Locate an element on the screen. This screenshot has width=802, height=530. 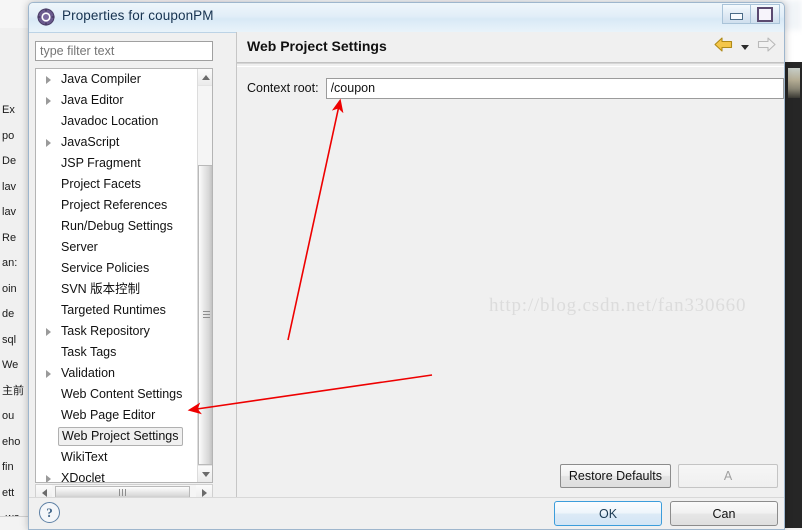
tree-item-project-references: Project References is located at coordinates (117, 205).